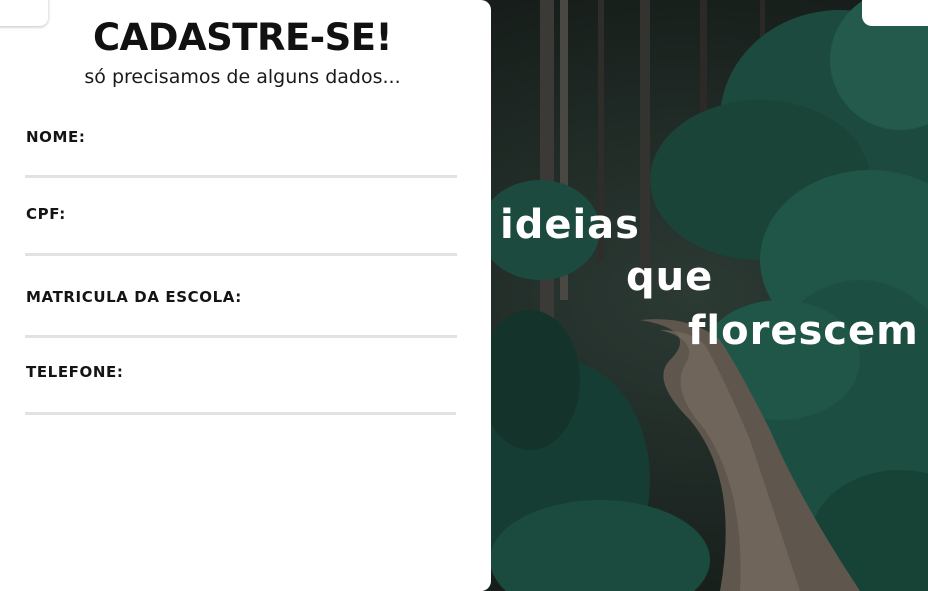 The width and height of the screenshot is (928, 591). I want to click on phone-input, so click(240, 398).